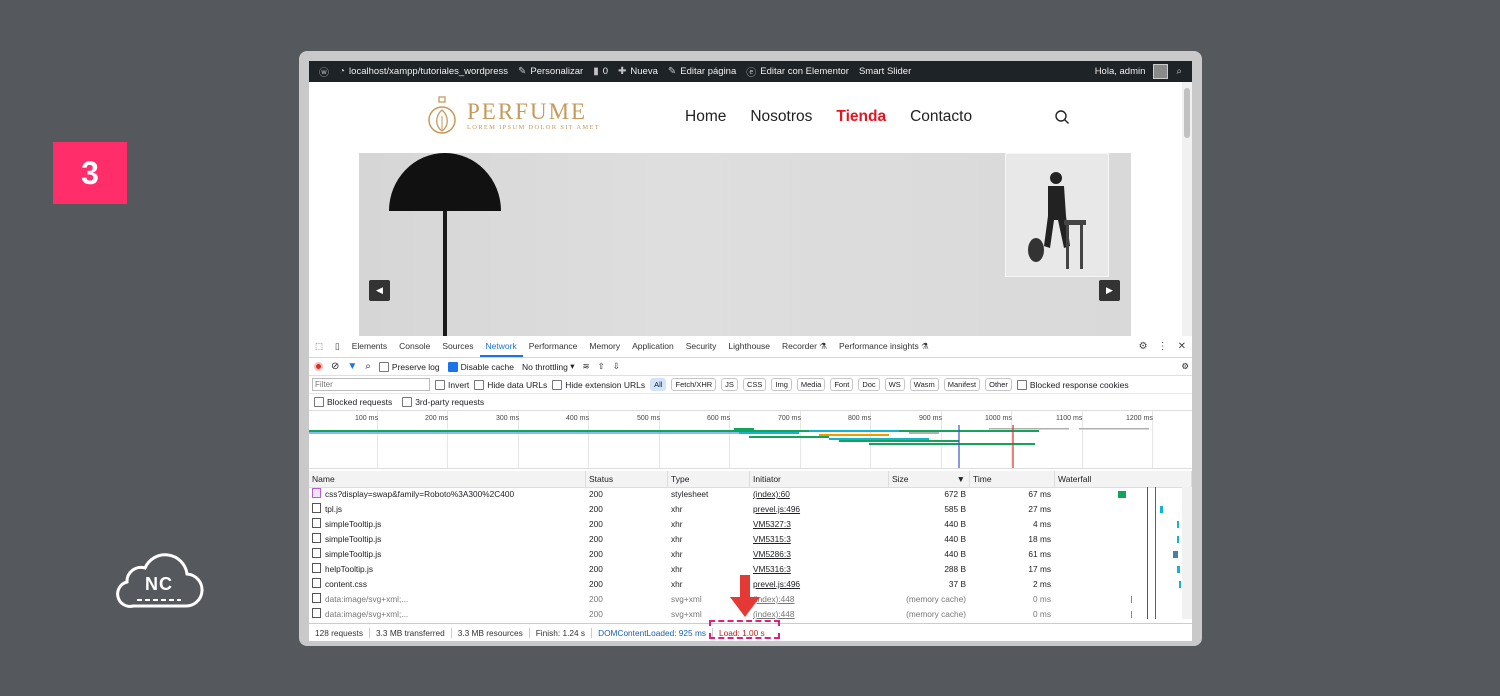 The height and width of the screenshot is (696, 1500). What do you see at coordinates (1109, 290) in the screenshot?
I see `slider-next-button: ▶` at bounding box center [1109, 290].